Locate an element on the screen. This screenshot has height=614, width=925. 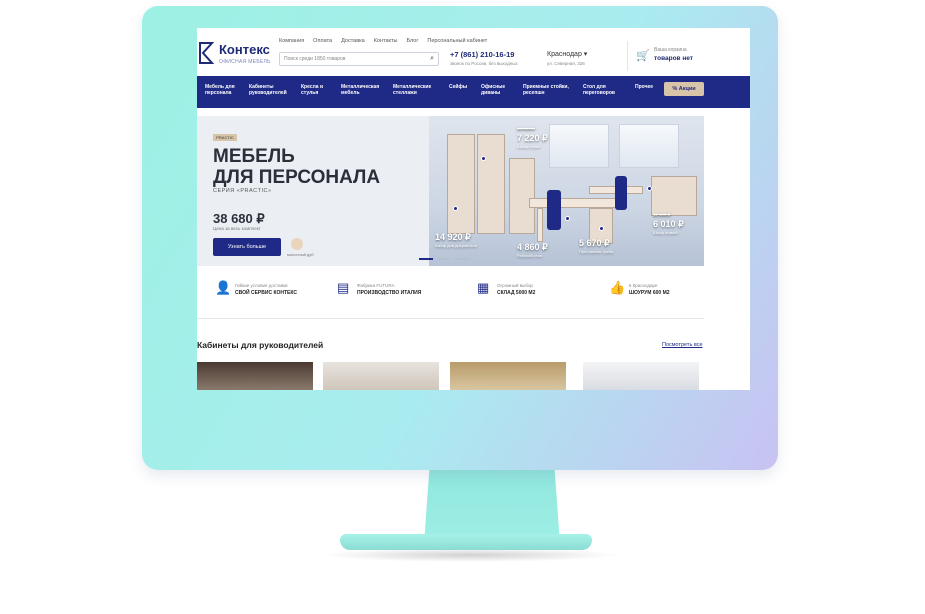
hero-series: СЕРИЯ «PRACTIC» is located at coordinates (242, 191).